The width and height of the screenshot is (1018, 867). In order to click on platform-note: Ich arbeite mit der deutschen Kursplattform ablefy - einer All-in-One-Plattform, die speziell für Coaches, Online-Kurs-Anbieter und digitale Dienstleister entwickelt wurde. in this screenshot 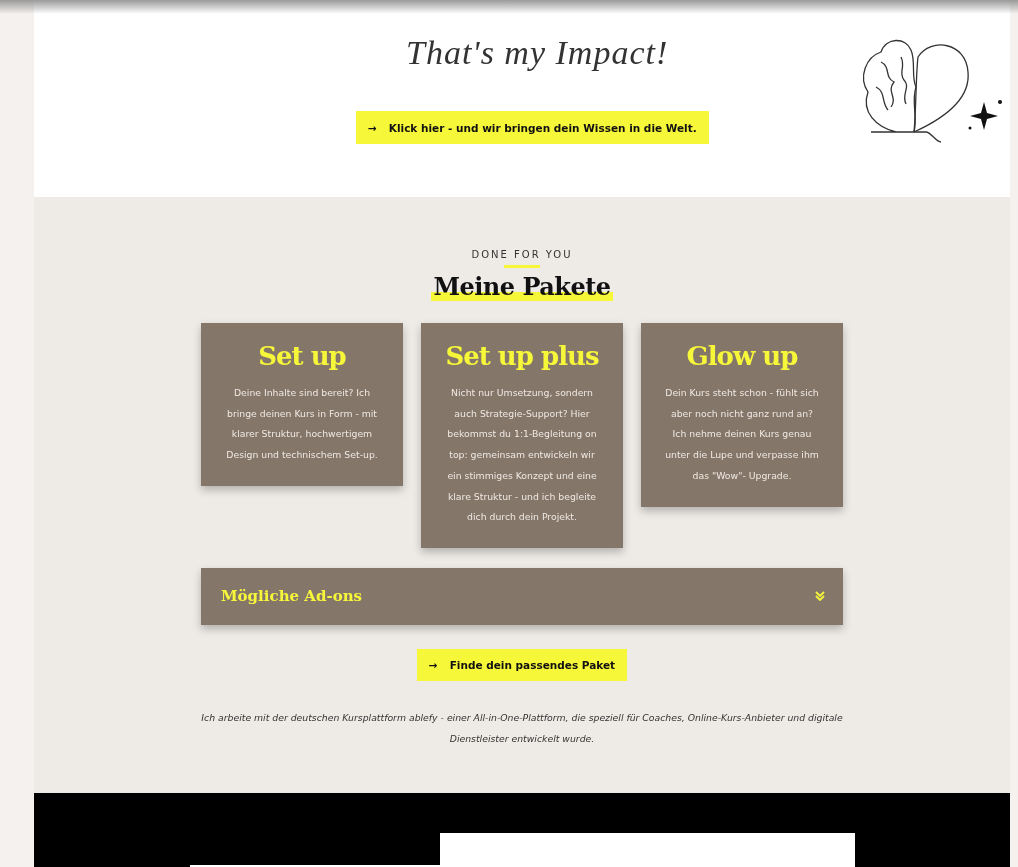, I will do `click(522, 728)`.